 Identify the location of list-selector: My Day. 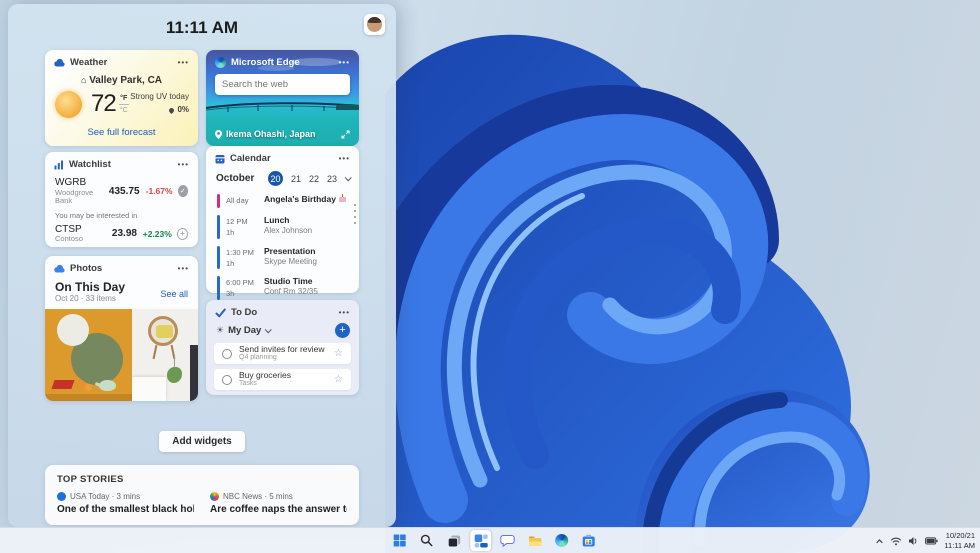
(244, 330).